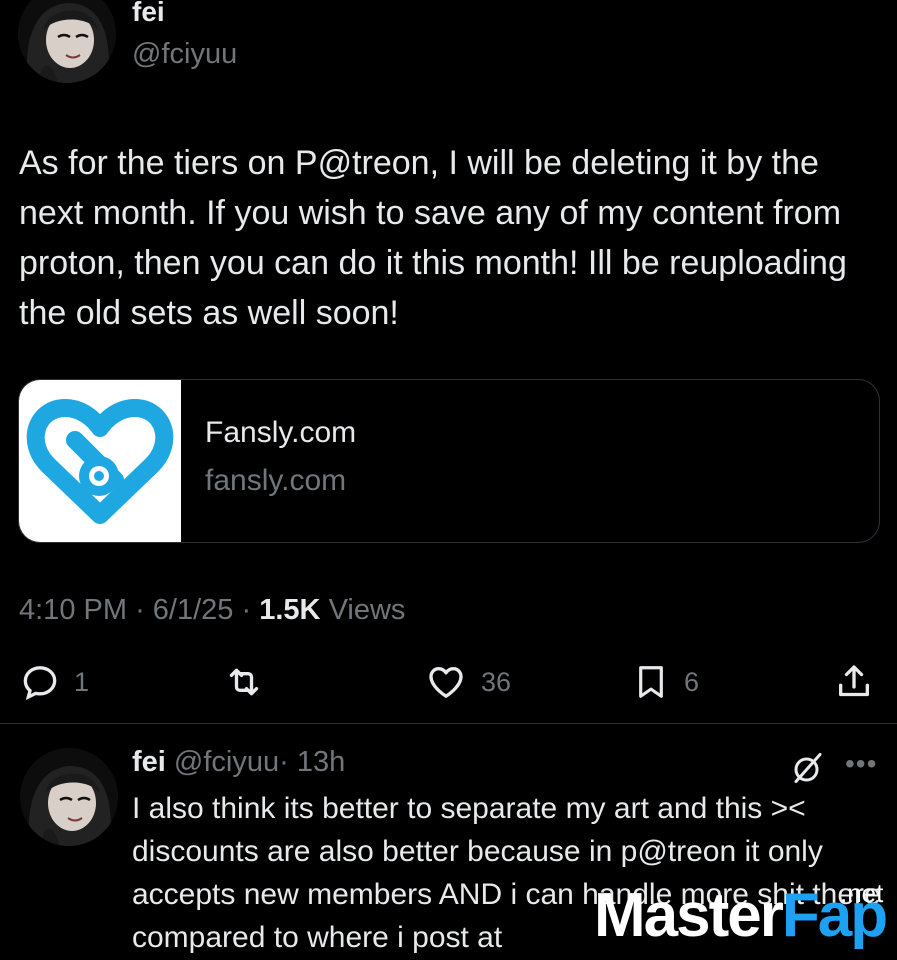 The image size is (897, 960). I want to click on author-avatar, so click(67, 41).